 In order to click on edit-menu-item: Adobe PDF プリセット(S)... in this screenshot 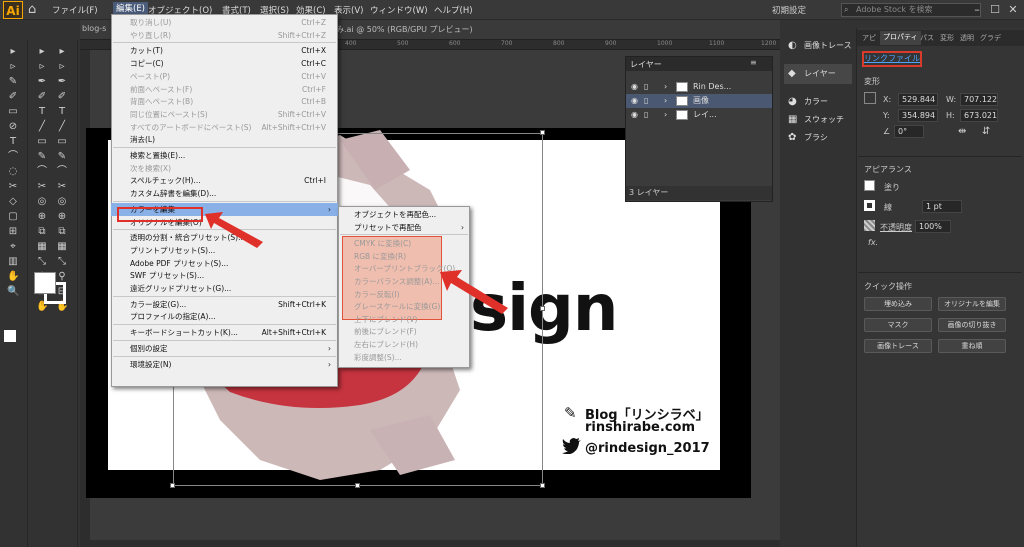, I will do `click(224, 263)`.